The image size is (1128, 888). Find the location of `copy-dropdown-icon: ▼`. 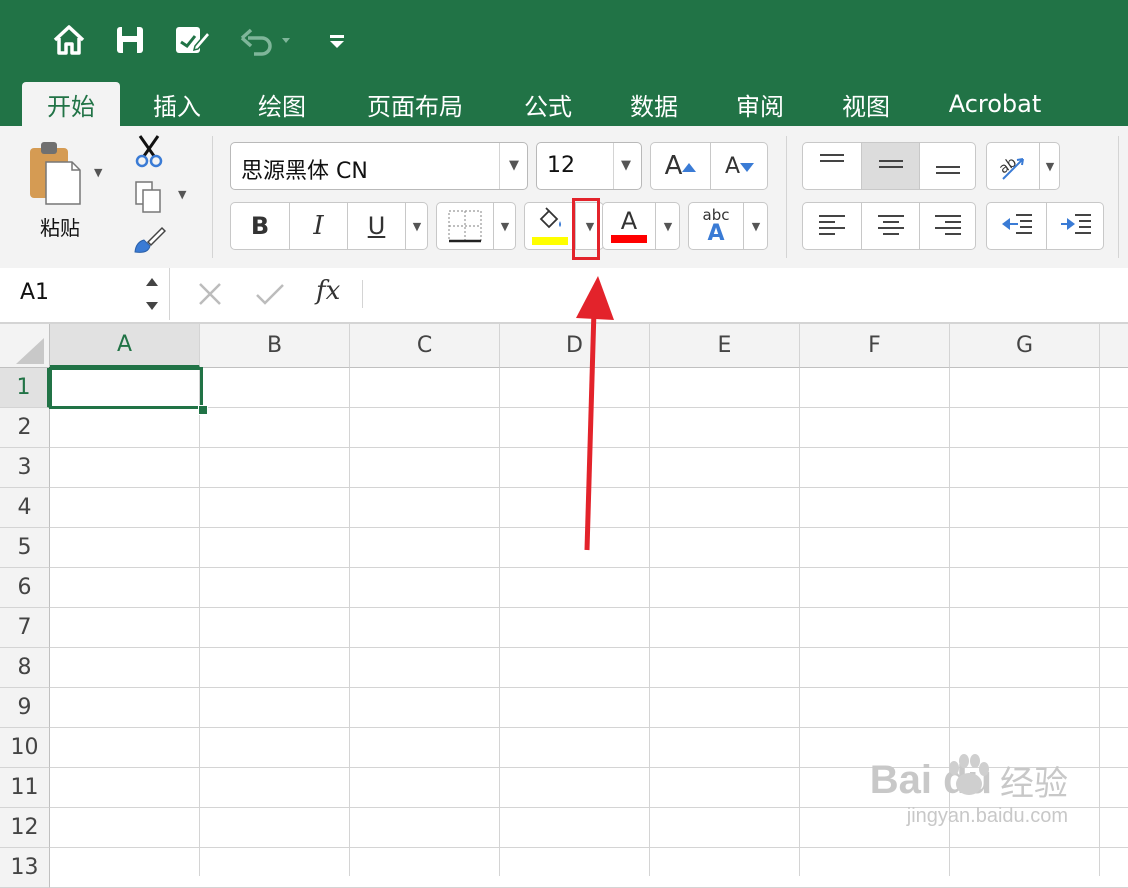

copy-dropdown-icon: ▼ is located at coordinates (182, 194).